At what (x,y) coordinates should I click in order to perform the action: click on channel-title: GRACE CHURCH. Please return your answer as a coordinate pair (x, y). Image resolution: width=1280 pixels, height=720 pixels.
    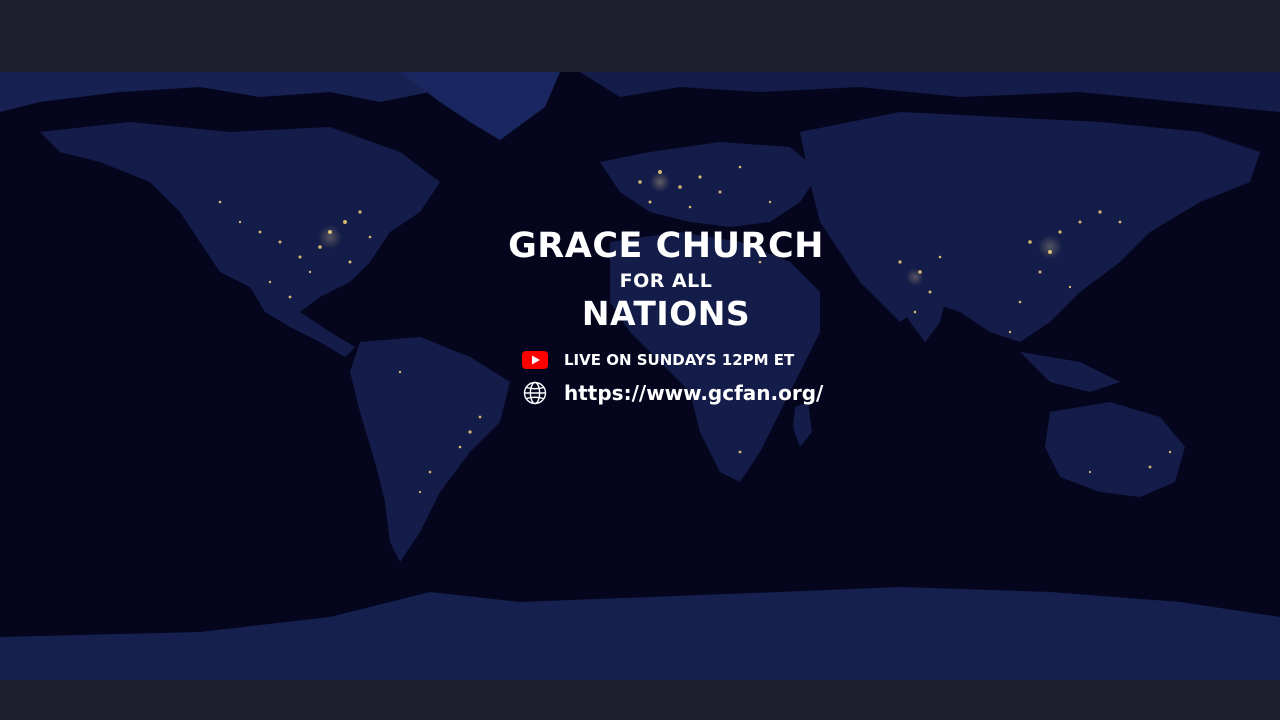
    Looking at the image, I should click on (666, 246).